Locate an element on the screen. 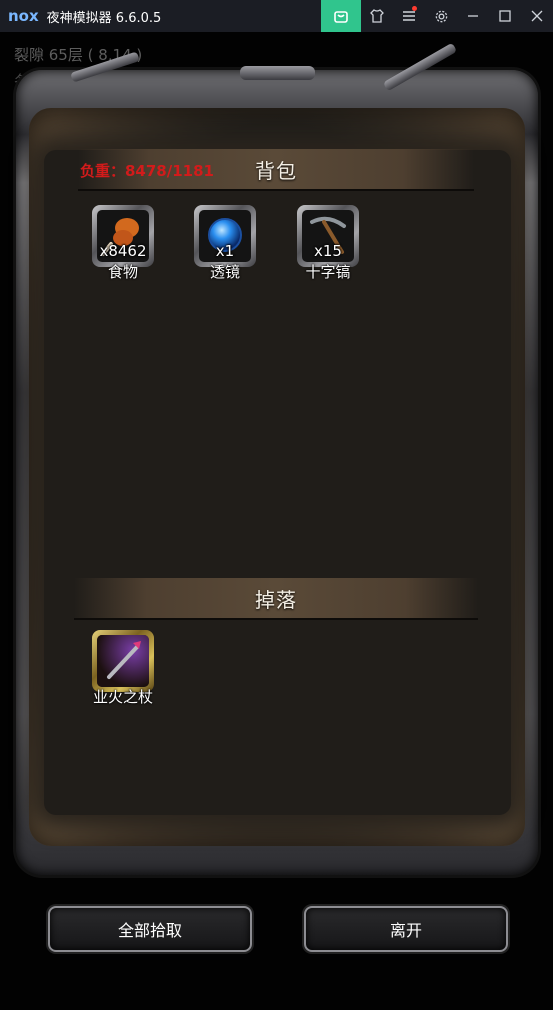  item-name: 十字镐 is located at coordinates (328, 272).